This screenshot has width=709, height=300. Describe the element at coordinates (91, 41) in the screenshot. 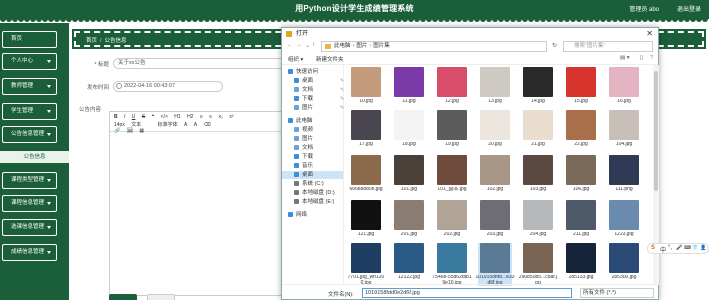

I see `breadcrumb-home: 首页` at that location.